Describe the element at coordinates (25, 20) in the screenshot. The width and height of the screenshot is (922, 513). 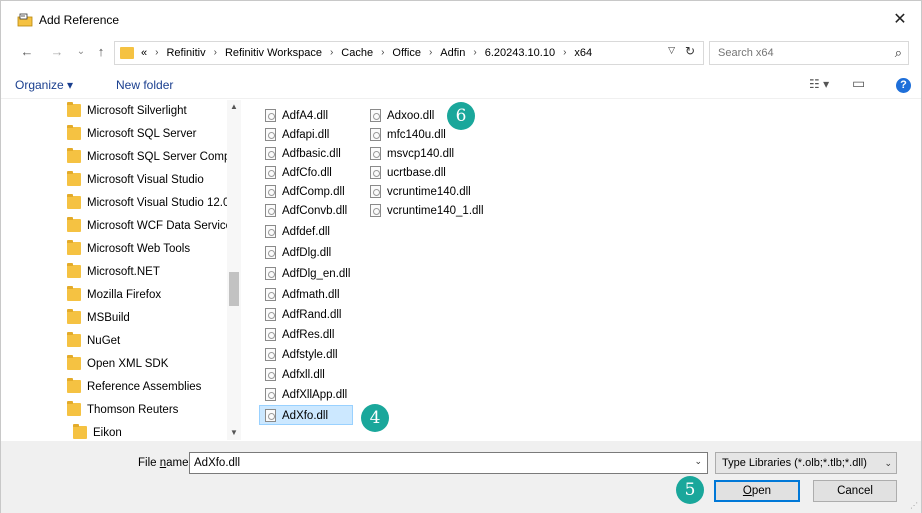
I see `app-icon` at that location.